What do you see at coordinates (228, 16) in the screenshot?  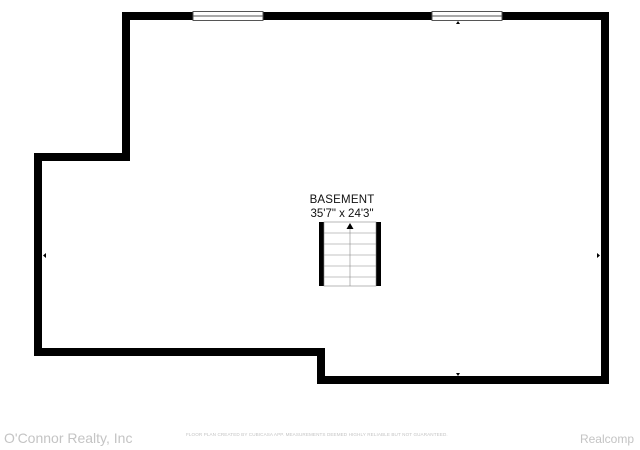 I see `window-left` at bounding box center [228, 16].